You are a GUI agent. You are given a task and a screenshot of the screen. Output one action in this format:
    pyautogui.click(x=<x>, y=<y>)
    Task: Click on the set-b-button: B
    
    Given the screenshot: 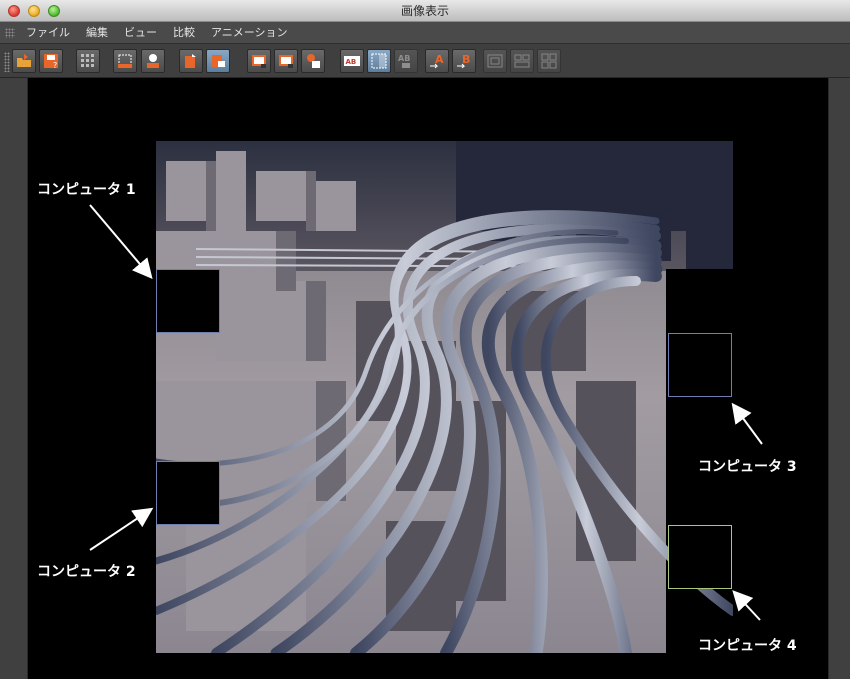 What is the action you would take?
    pyautogui.click(x=464, y=61)
    